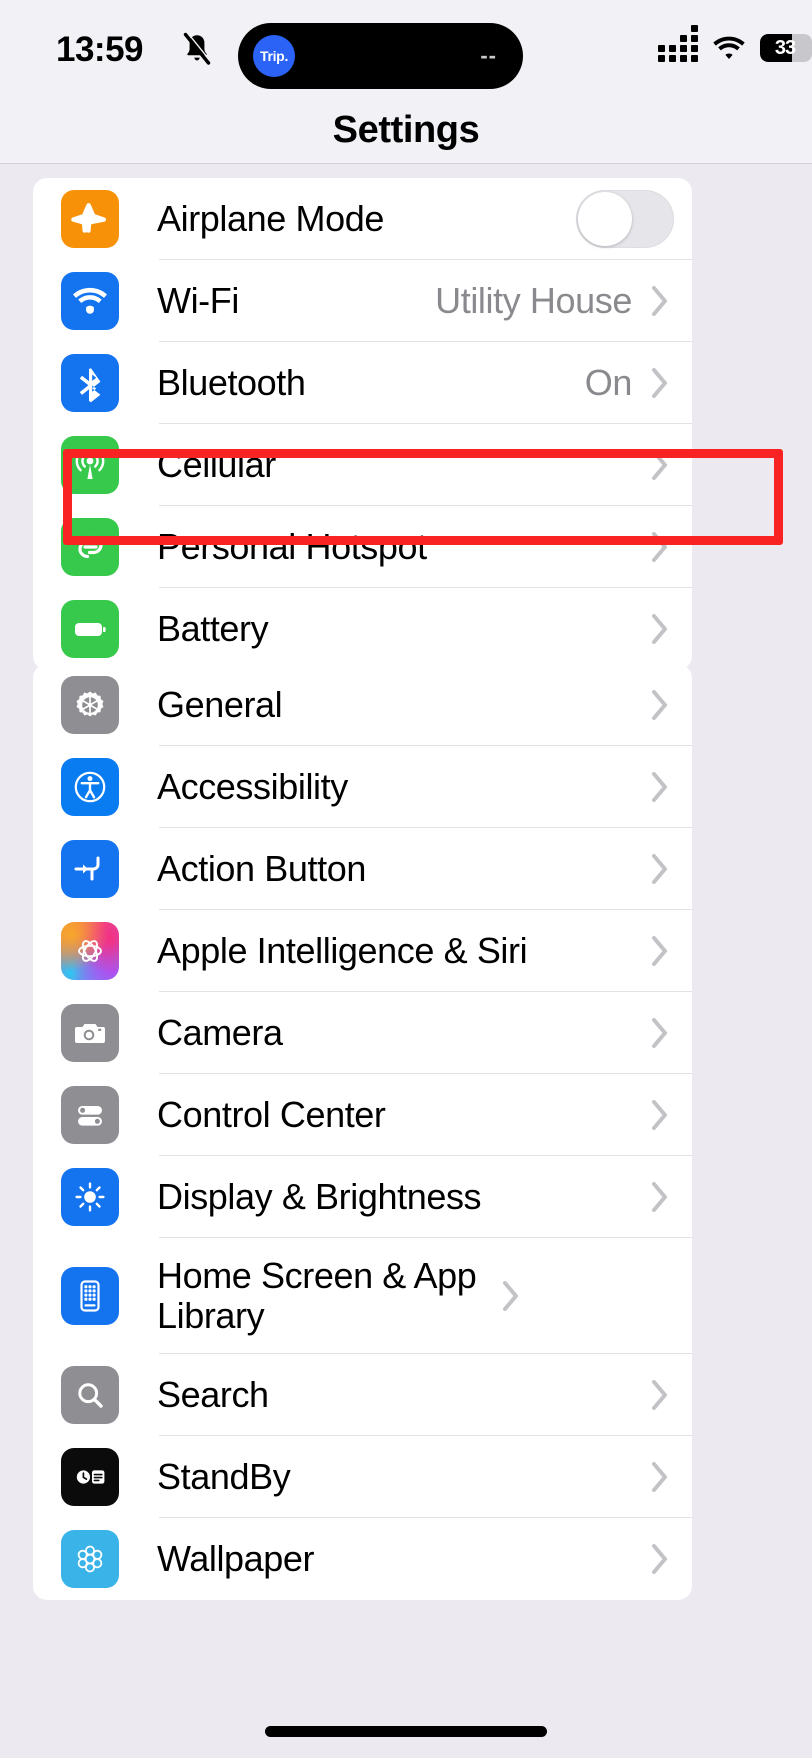 This screenshot has width=812, height=1758. Describe the element at coordinates (362, 301) in the screenshot. I see `settings-row-wifi: Wi-Fi Utility House` at that location.